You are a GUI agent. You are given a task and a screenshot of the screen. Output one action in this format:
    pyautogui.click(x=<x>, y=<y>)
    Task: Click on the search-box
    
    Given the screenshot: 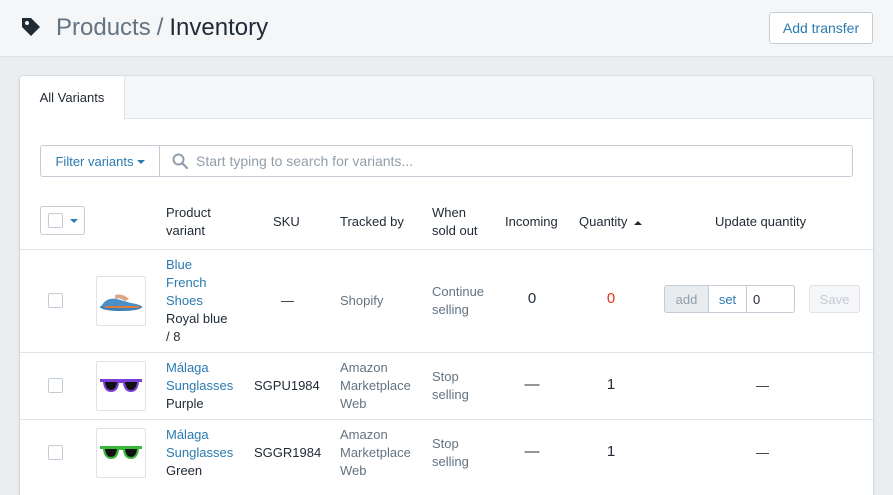 What is the action you would take?
    pyautogui.click(x=506, y=161)
    